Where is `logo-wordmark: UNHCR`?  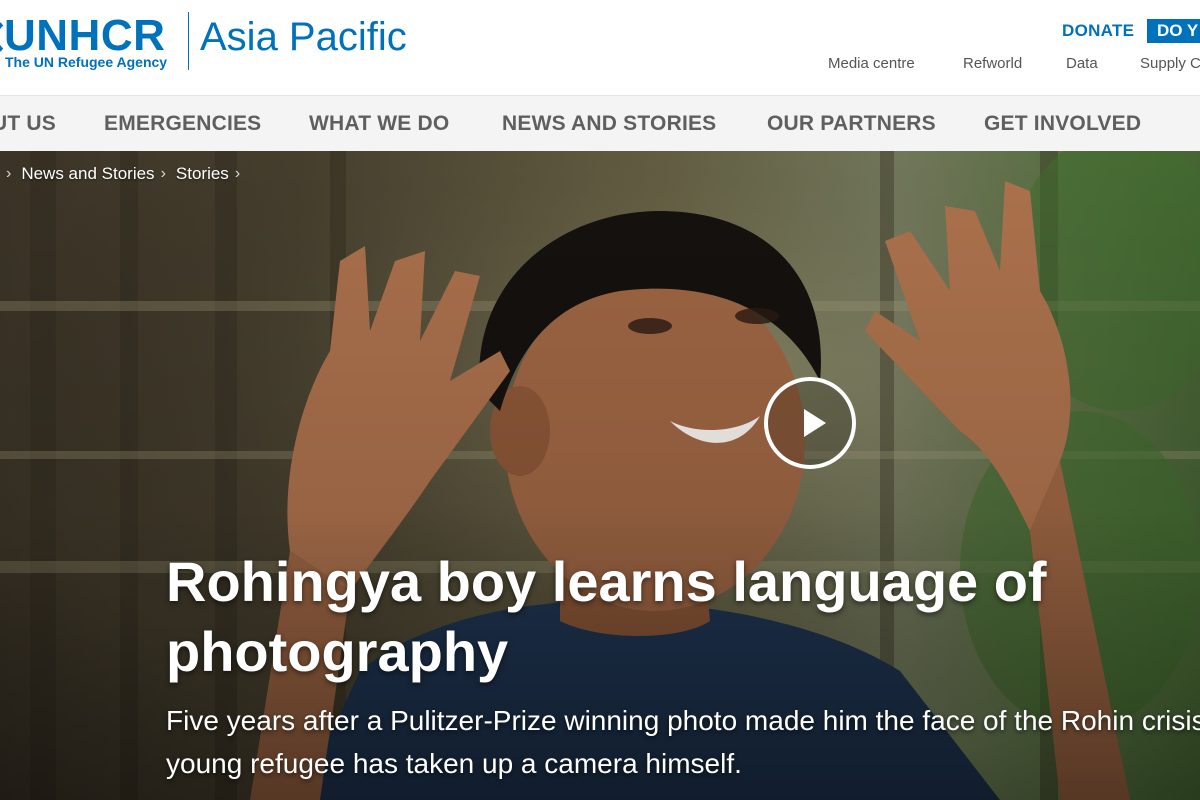
logo-wordmark: UNHCR is located at coordinates (85, 35).